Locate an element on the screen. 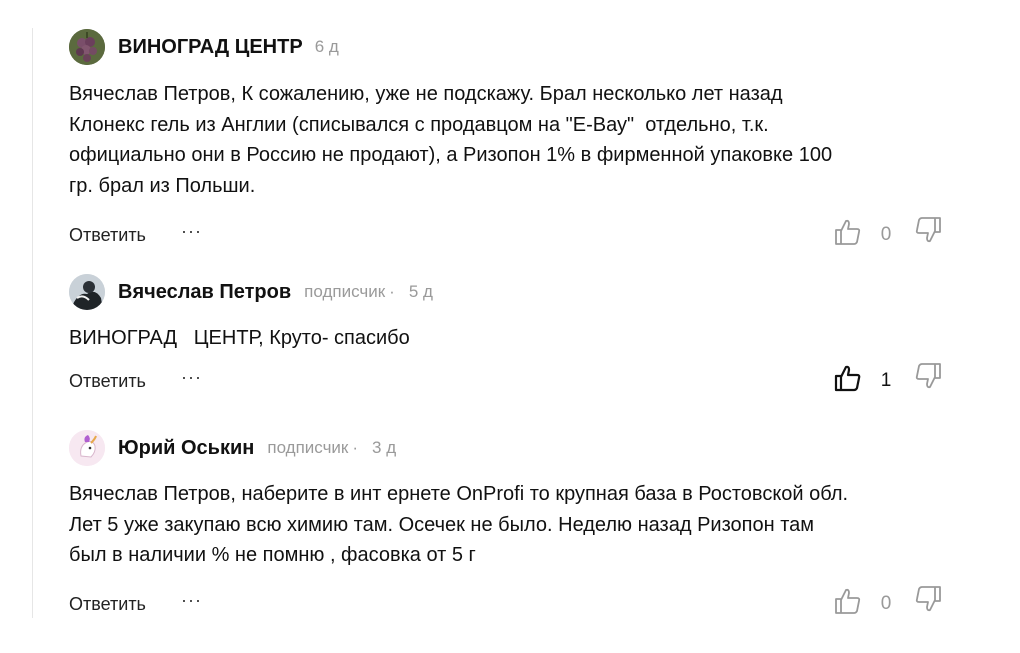  comment-header: Юрий Оськин подписчик · 3 д is located at coordinates (519, 448).